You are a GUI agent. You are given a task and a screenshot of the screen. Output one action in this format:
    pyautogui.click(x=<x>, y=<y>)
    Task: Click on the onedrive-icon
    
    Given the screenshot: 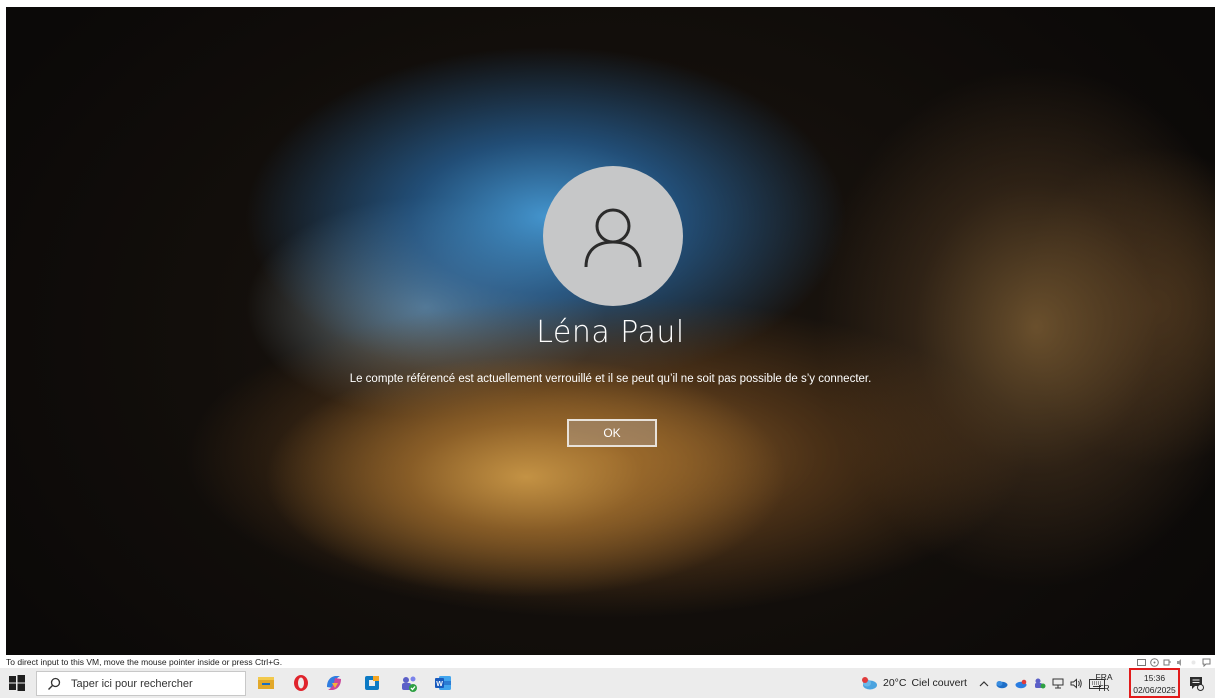 What is the action you would take?
    pyautogui.click(x=1001, y=683)
    